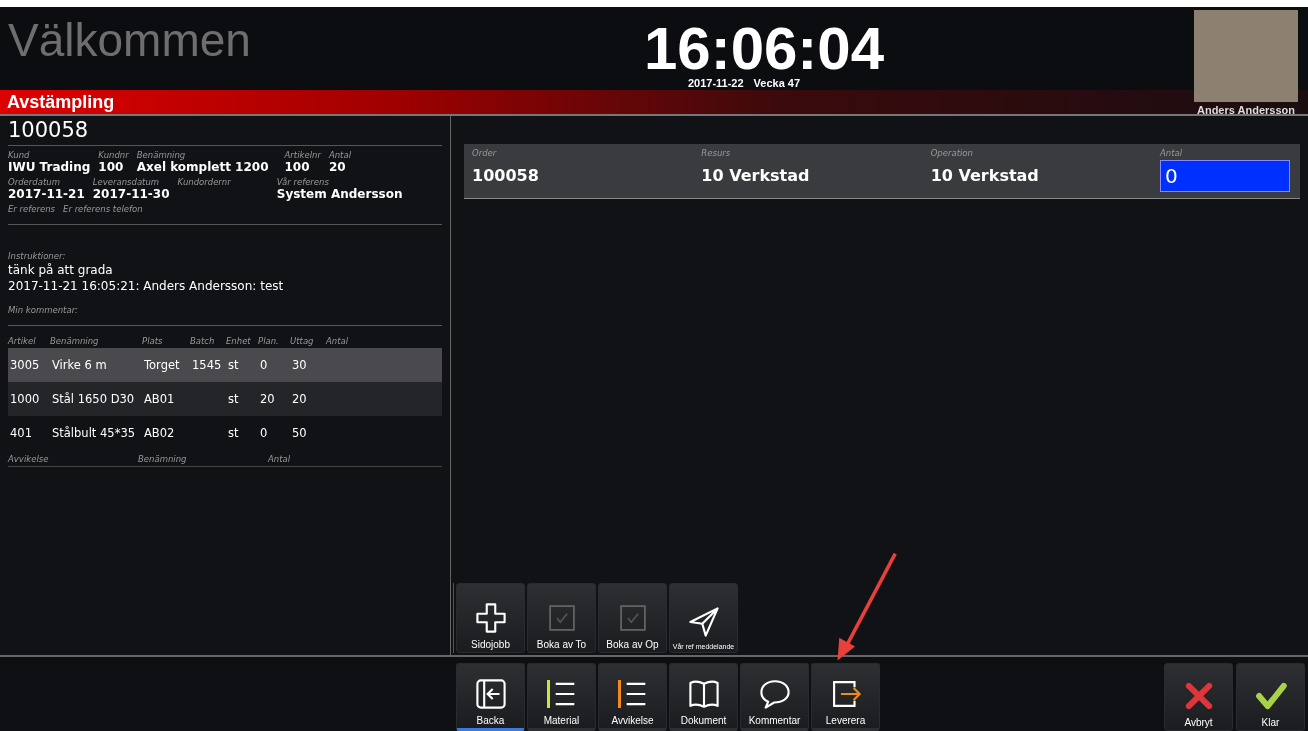  I want to click on field-label: Kundordernr, so click(204, 182).